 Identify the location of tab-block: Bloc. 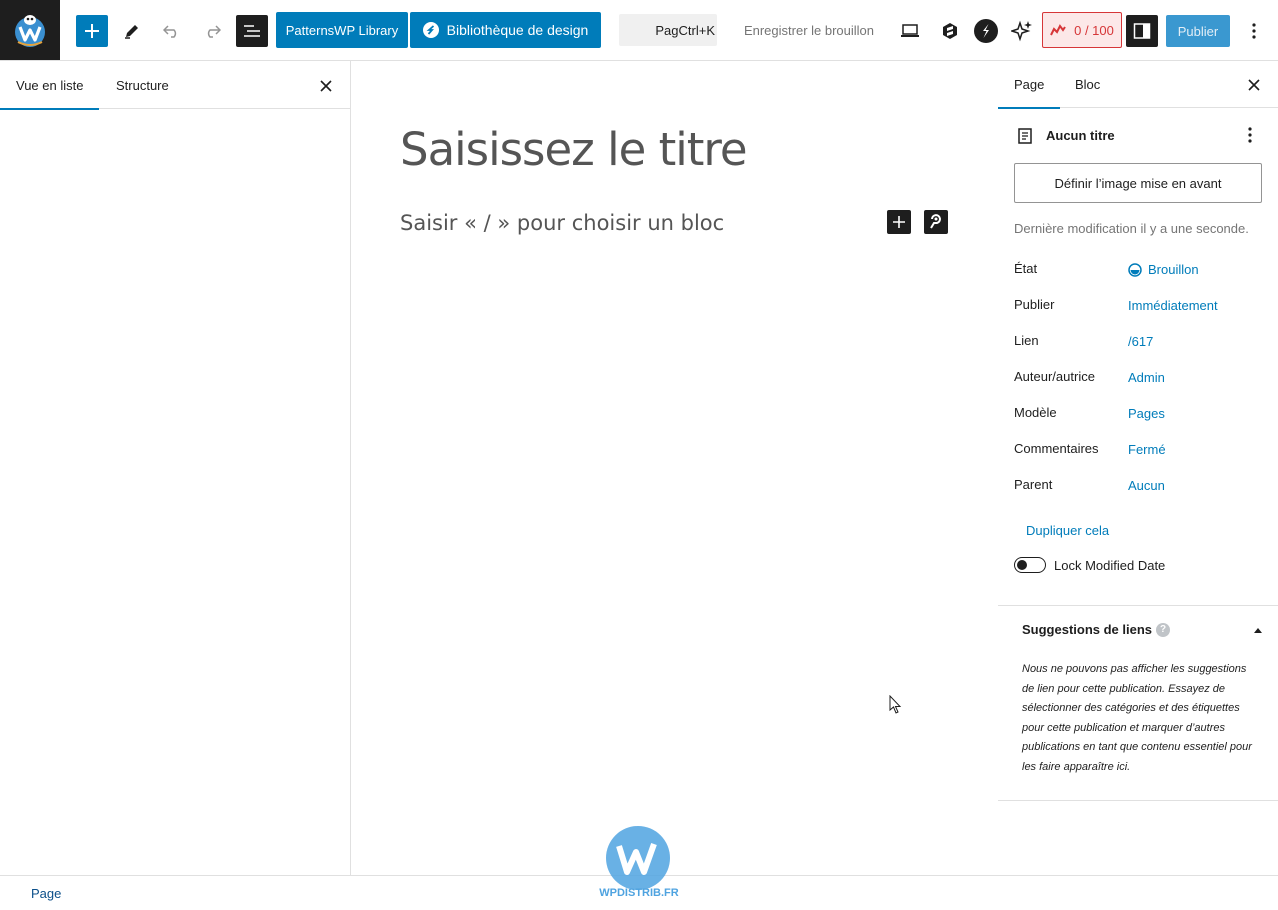
(1087, 84).